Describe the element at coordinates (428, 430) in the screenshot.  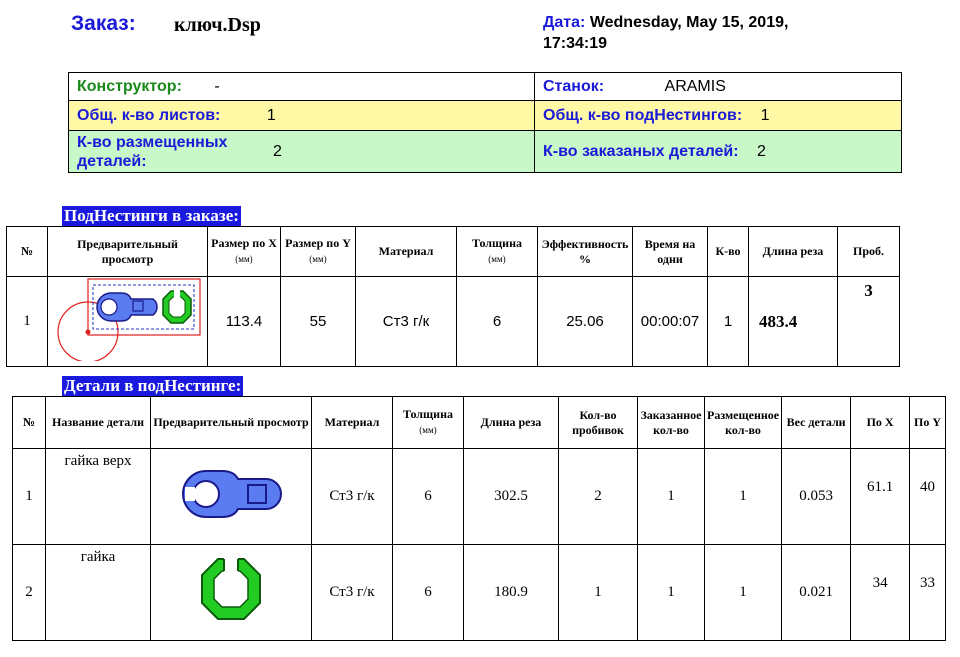
I see `col-part-thickness-unit: (мм)` at that location.